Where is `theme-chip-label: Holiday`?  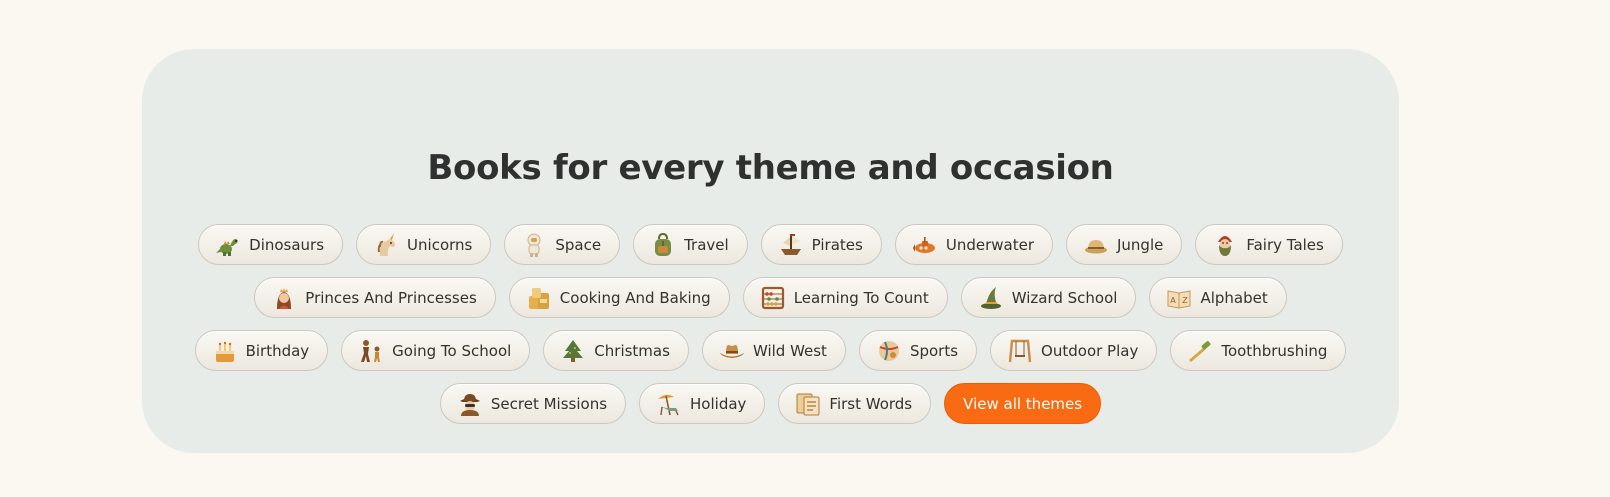
theme-chip-label: Holiday is located at coordinates (718, 403).